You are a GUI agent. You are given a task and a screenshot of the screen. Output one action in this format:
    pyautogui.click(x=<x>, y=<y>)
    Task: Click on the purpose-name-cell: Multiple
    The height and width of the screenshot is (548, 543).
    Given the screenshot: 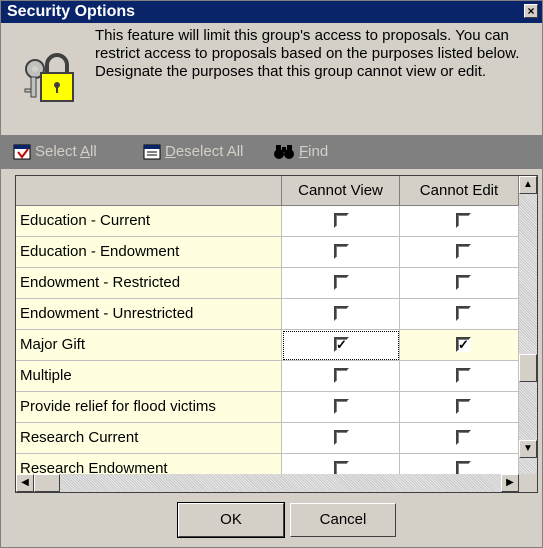 What is the action you would take?
    pyautogui.click(x=149, y=376)
    